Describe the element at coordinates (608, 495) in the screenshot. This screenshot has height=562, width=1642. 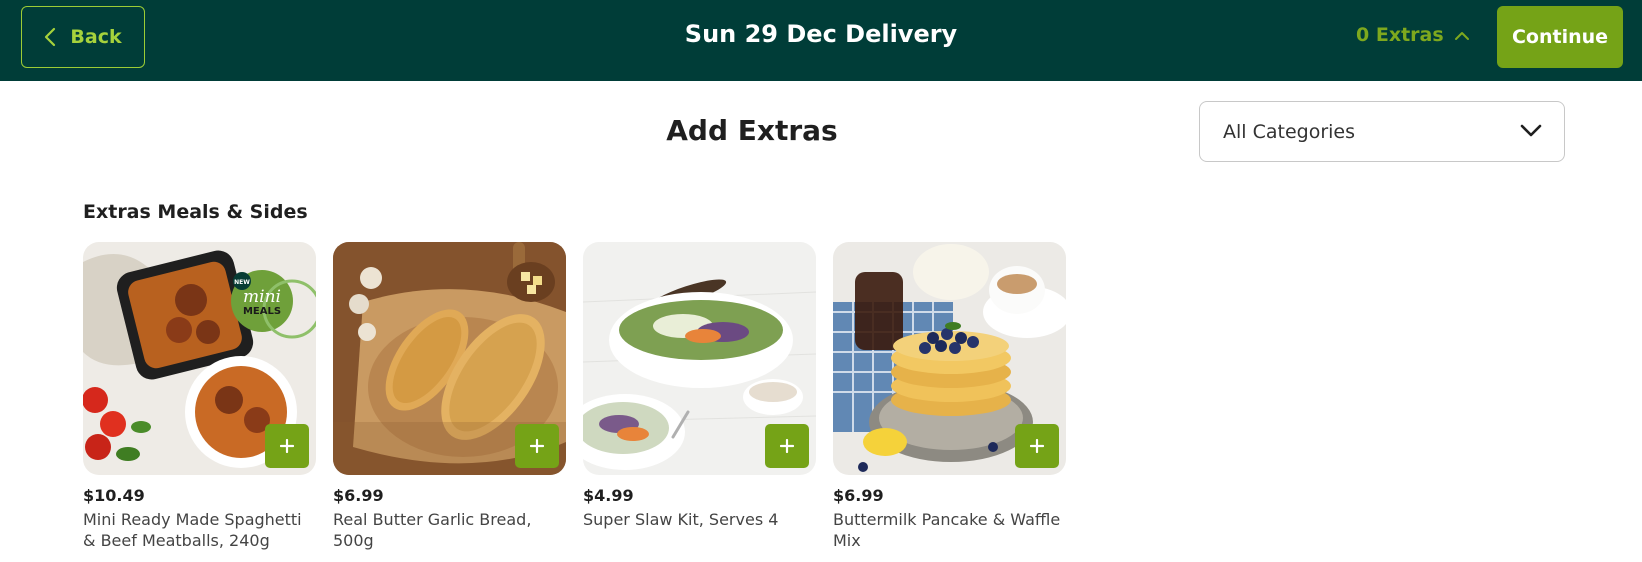
I see `product-price: $4.99` at that location.